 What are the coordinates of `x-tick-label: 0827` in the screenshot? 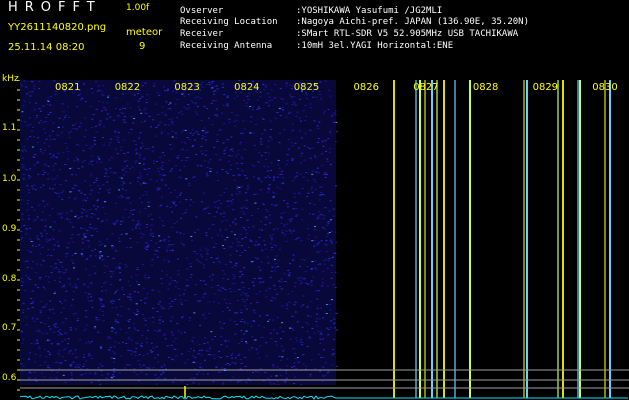 It's located at (426, 87).